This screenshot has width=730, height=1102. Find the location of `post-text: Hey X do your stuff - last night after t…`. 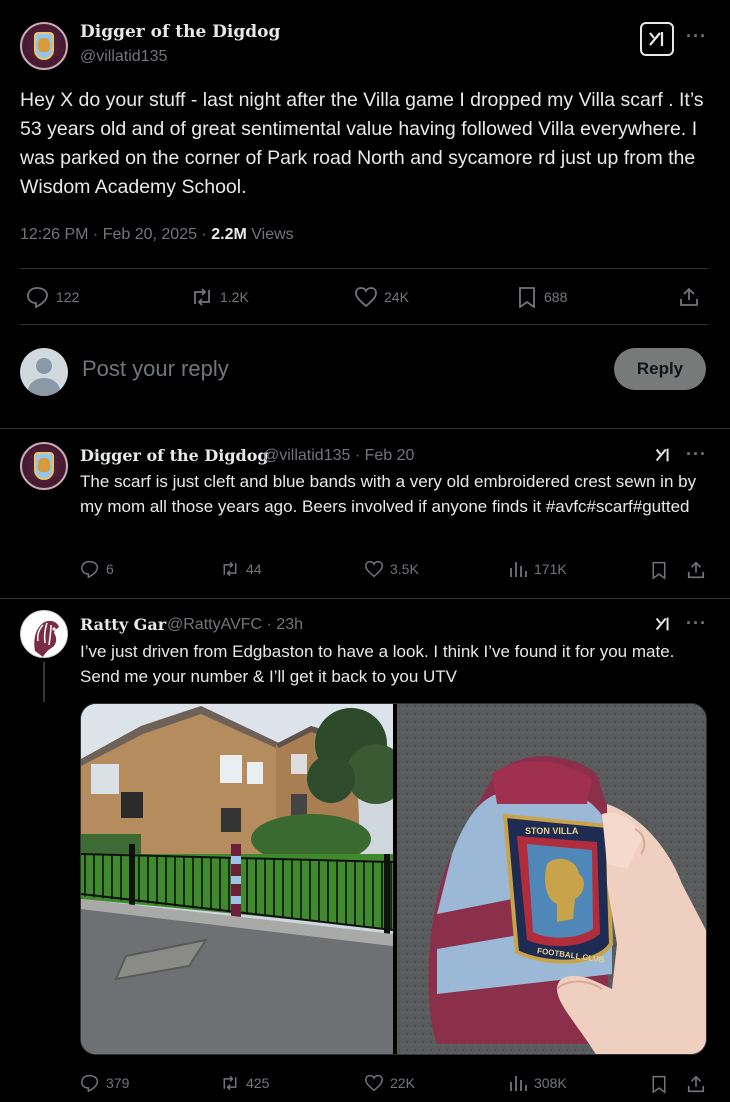

post-text: Hey X do your stuff - last night after t… is located at coordinates (362, 143).